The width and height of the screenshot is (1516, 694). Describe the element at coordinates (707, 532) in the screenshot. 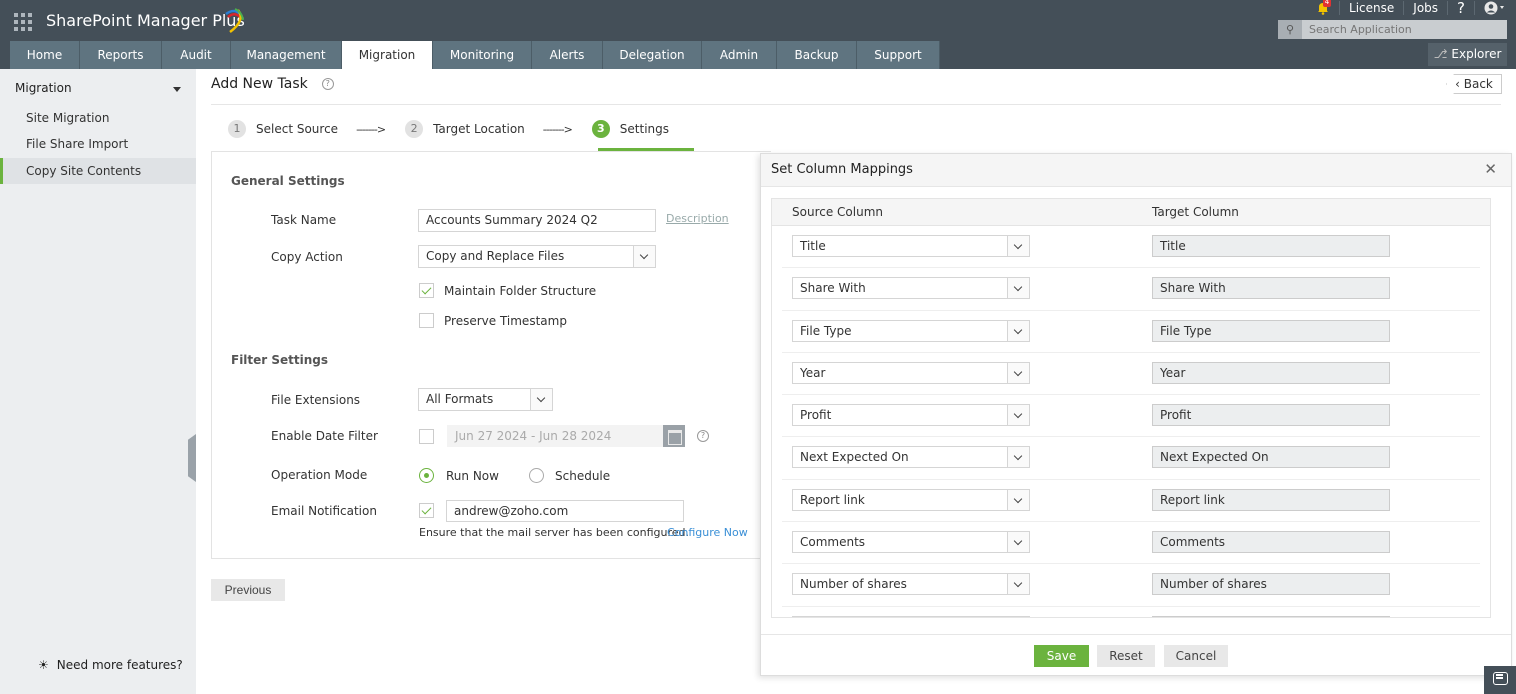

I see `configure-now-link: Configure Now` at that location.